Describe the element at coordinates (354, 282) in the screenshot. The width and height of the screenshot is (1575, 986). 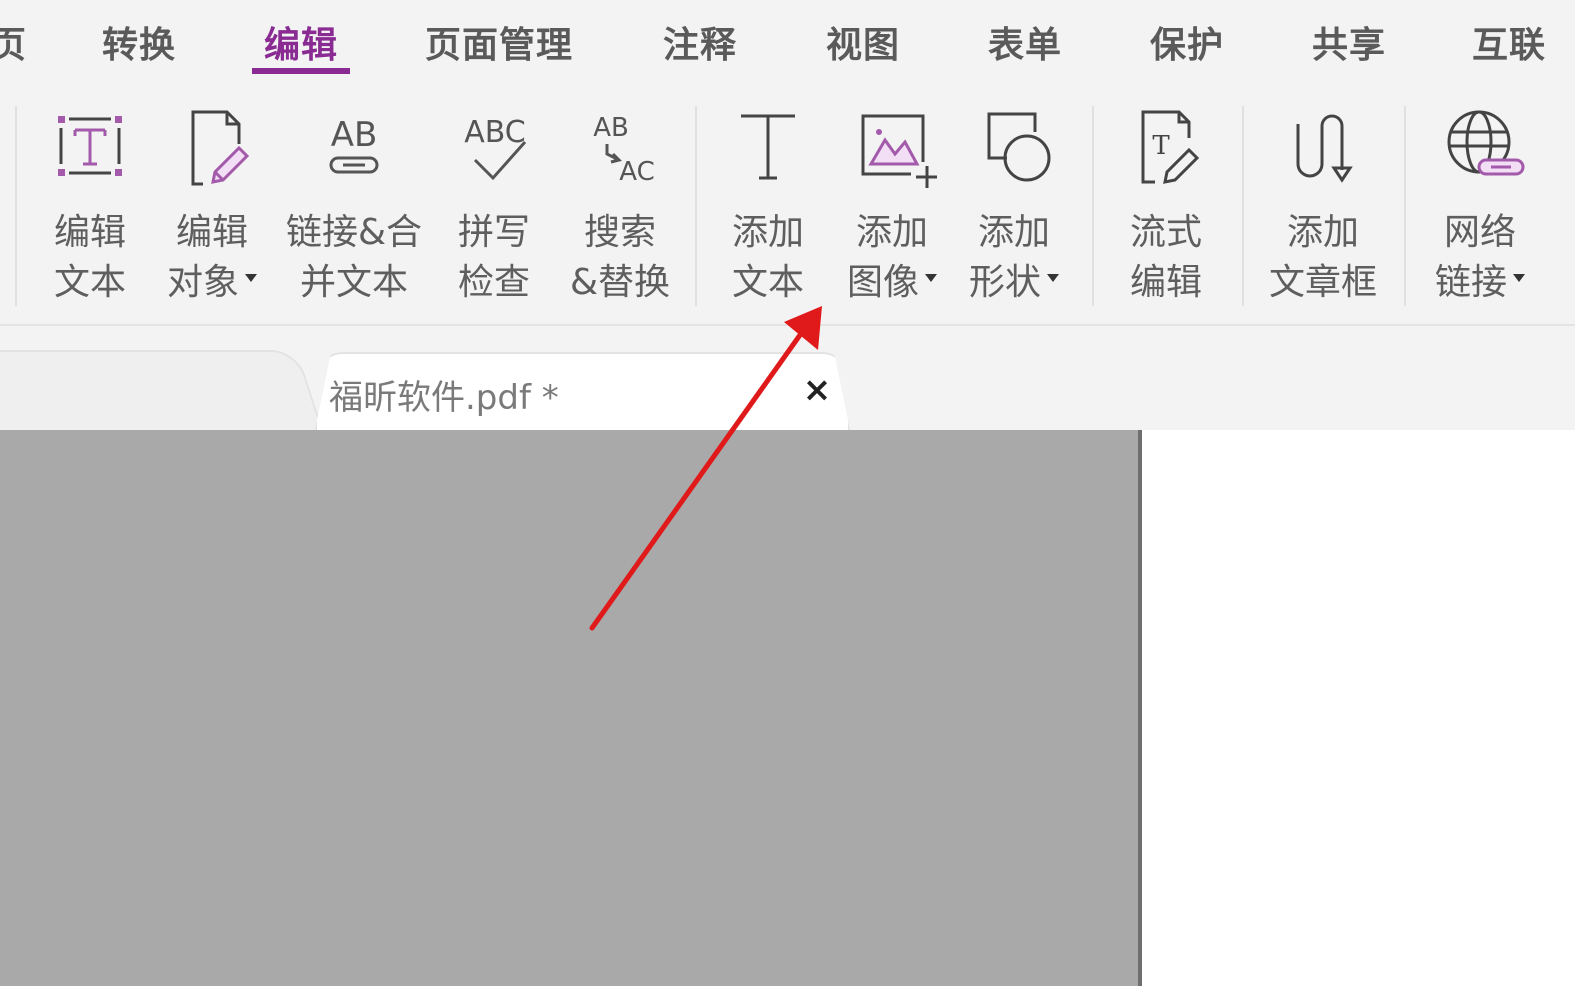
I see `label-line2: 并文本` at that location.